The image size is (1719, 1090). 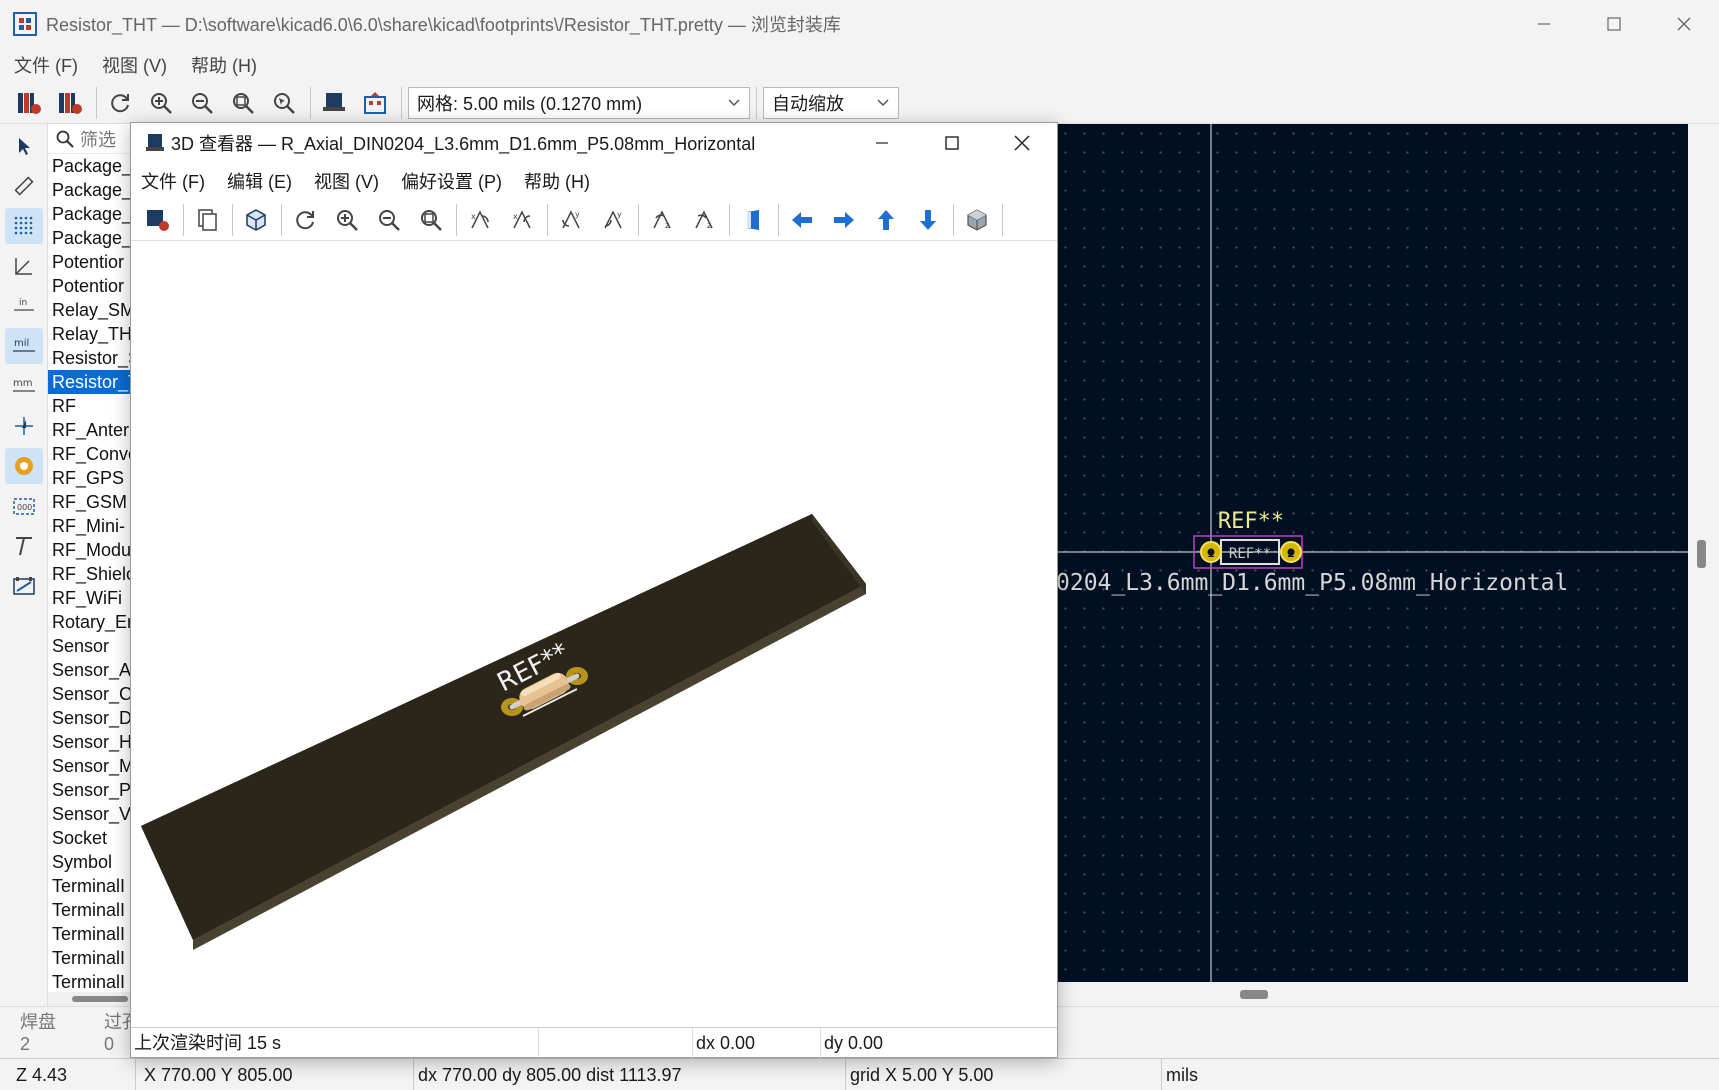 What do you see at coordinates (29, 103) in the screenshot?
I see `prev-footprint-button` at bounding box center [29, 103].